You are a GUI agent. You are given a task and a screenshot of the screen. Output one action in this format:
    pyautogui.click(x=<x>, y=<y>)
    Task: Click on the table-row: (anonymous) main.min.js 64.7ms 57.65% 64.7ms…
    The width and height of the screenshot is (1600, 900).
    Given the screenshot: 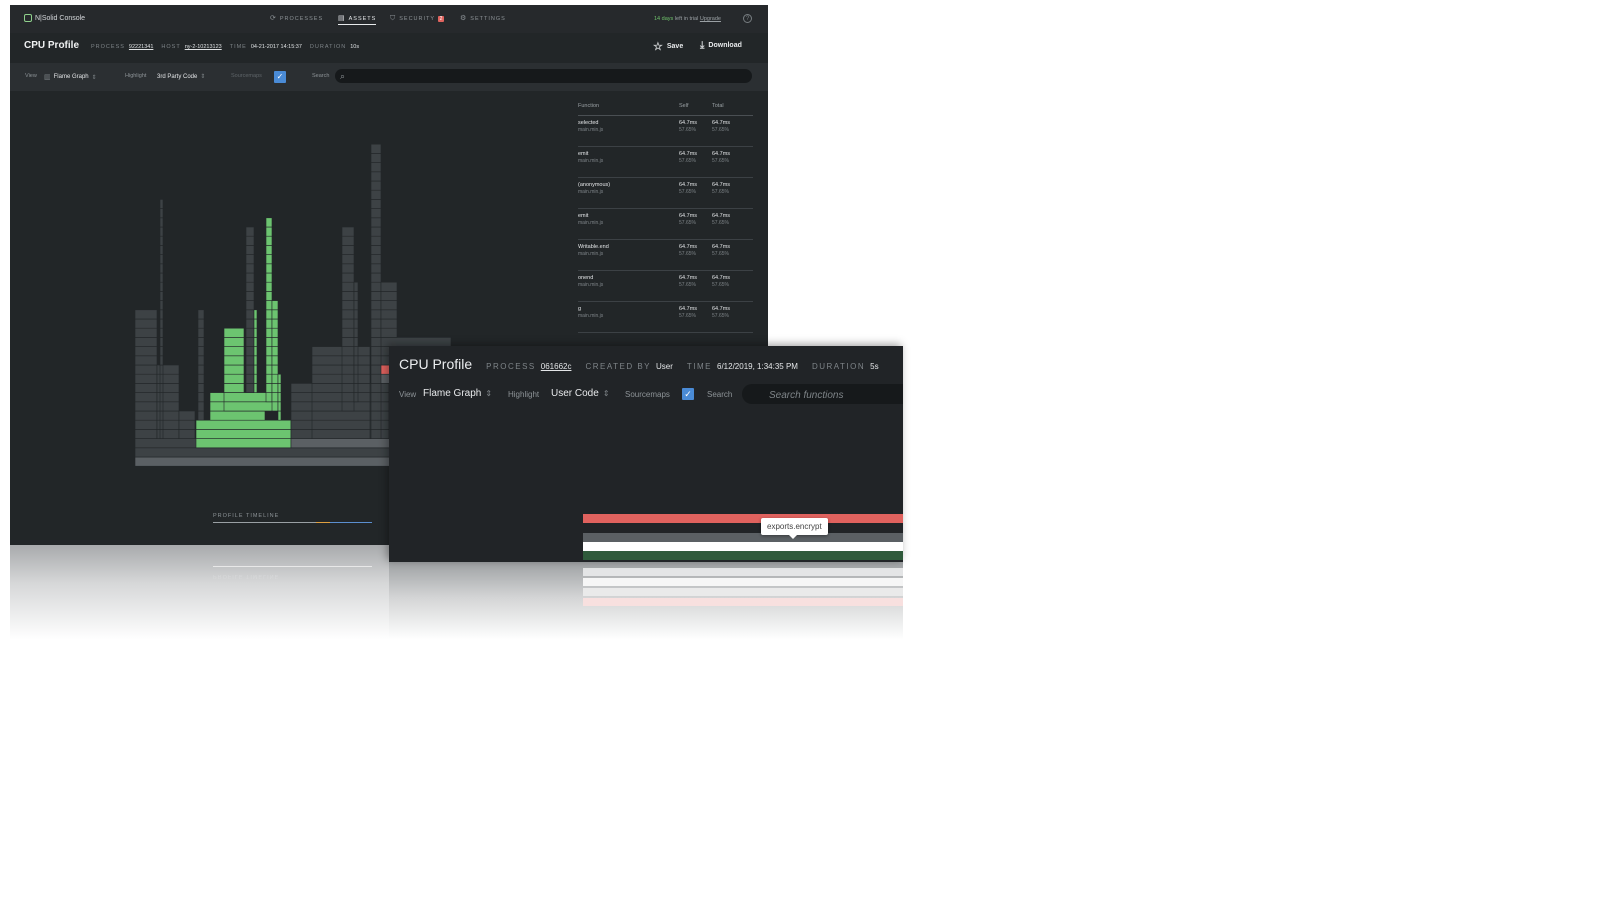 What is the action you would take?
    pyautogui.click(x=665, y=193)
    